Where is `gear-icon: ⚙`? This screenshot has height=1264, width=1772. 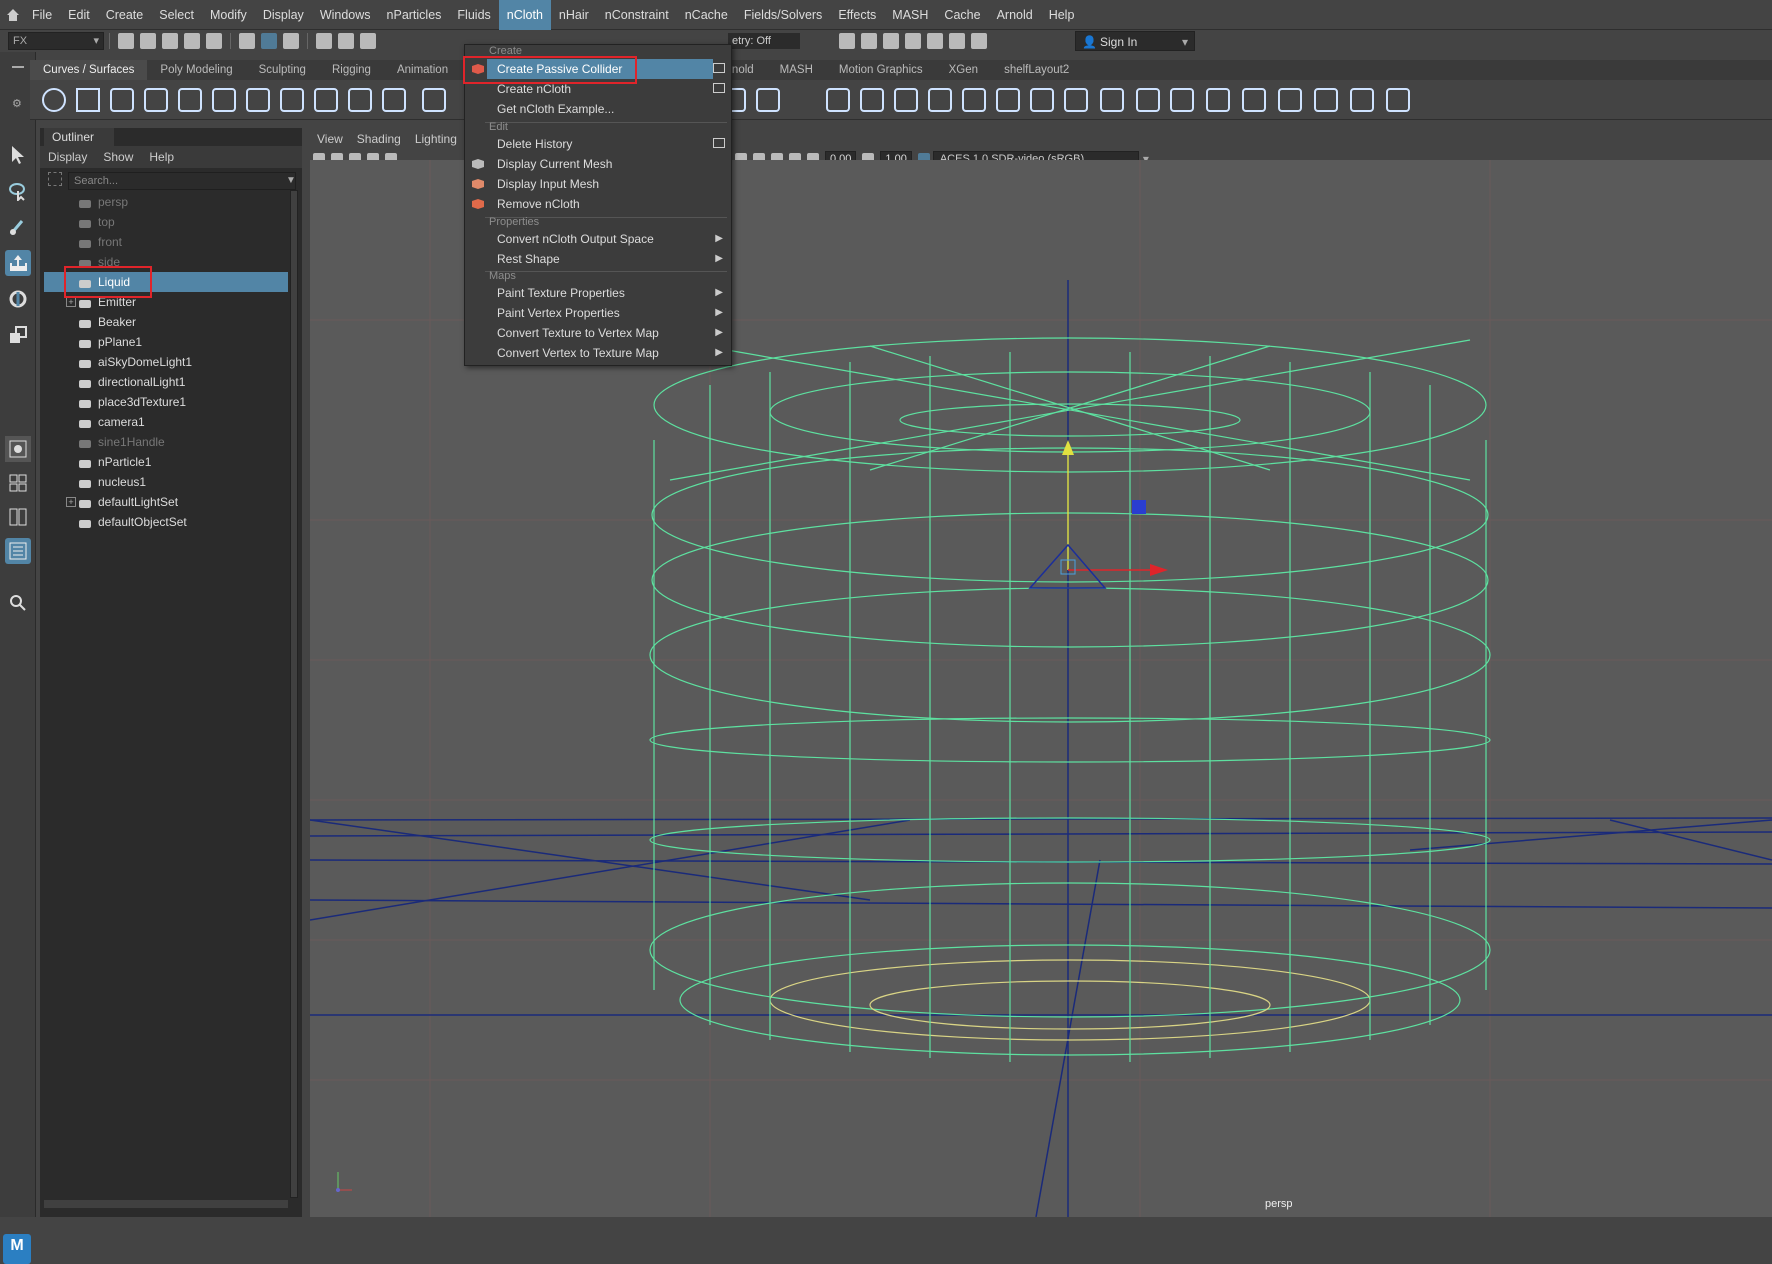 gear-icon: ⚙ is located at coordinates (17, 103).